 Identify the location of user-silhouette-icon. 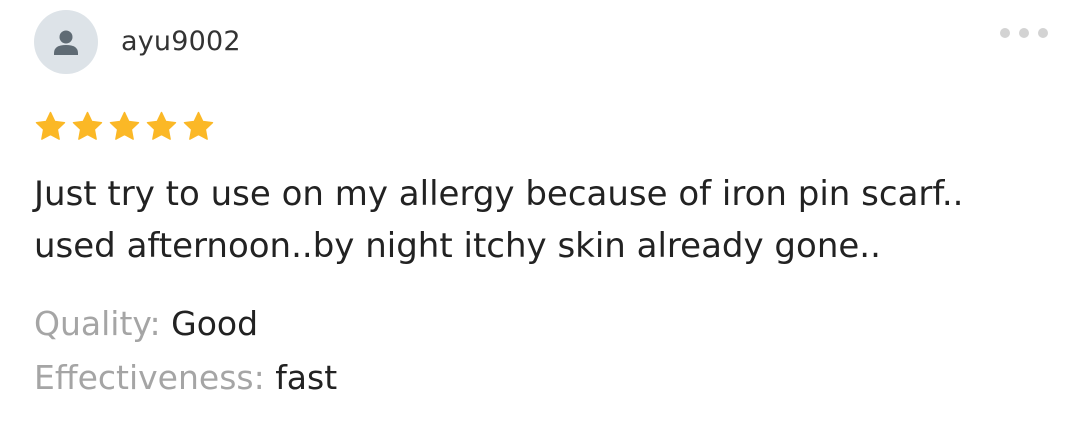
(66, 42).